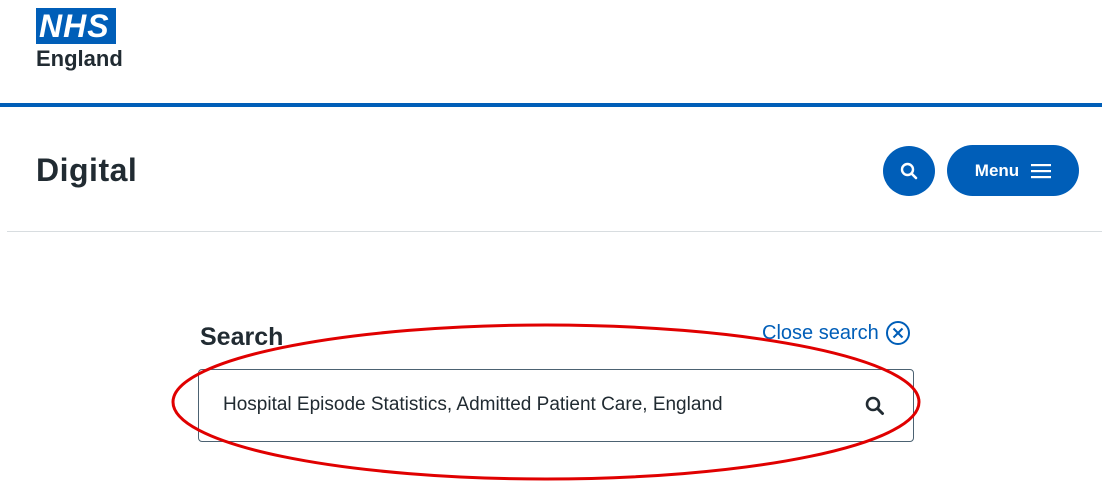 Image resolution: width=1102 pixels, height=484 pixels. Describe the element at coordinates (76, 26) in the screenshot. I see `nhs-logo-mark: NHS` at that location.